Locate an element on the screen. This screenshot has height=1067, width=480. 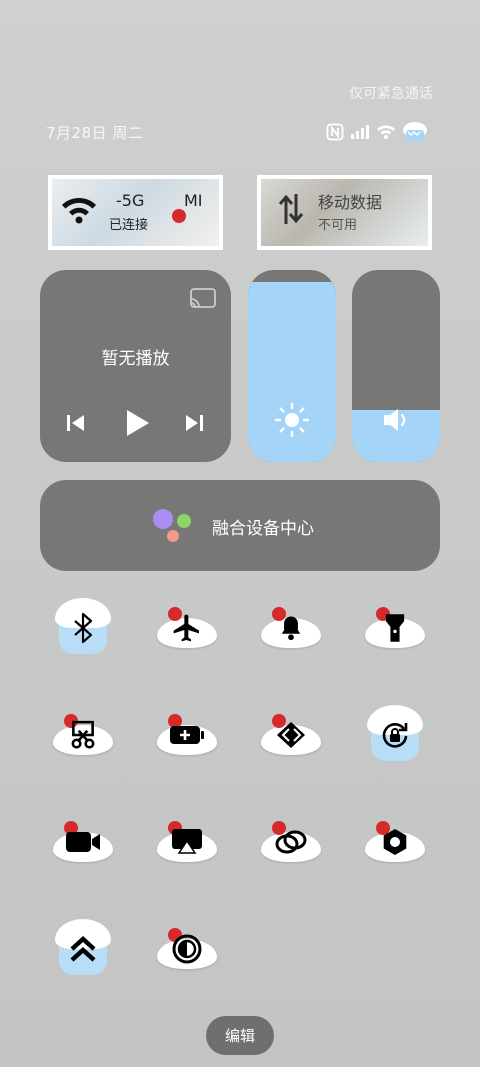
wifi-ssid-suffix: MI is located at coordinates (193, 200).